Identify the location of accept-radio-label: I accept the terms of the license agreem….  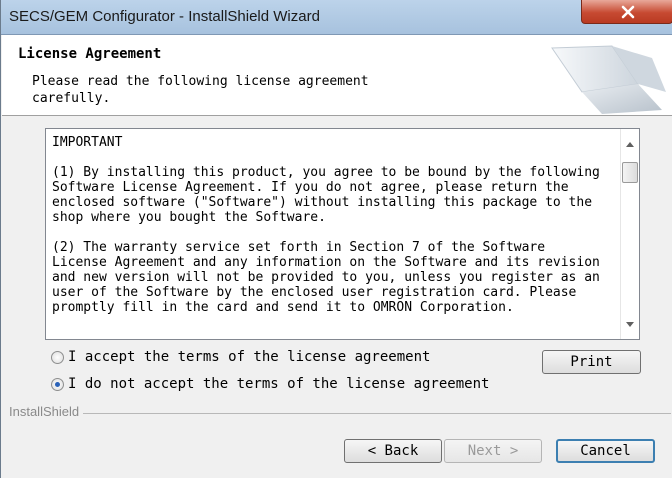
(249, 357).